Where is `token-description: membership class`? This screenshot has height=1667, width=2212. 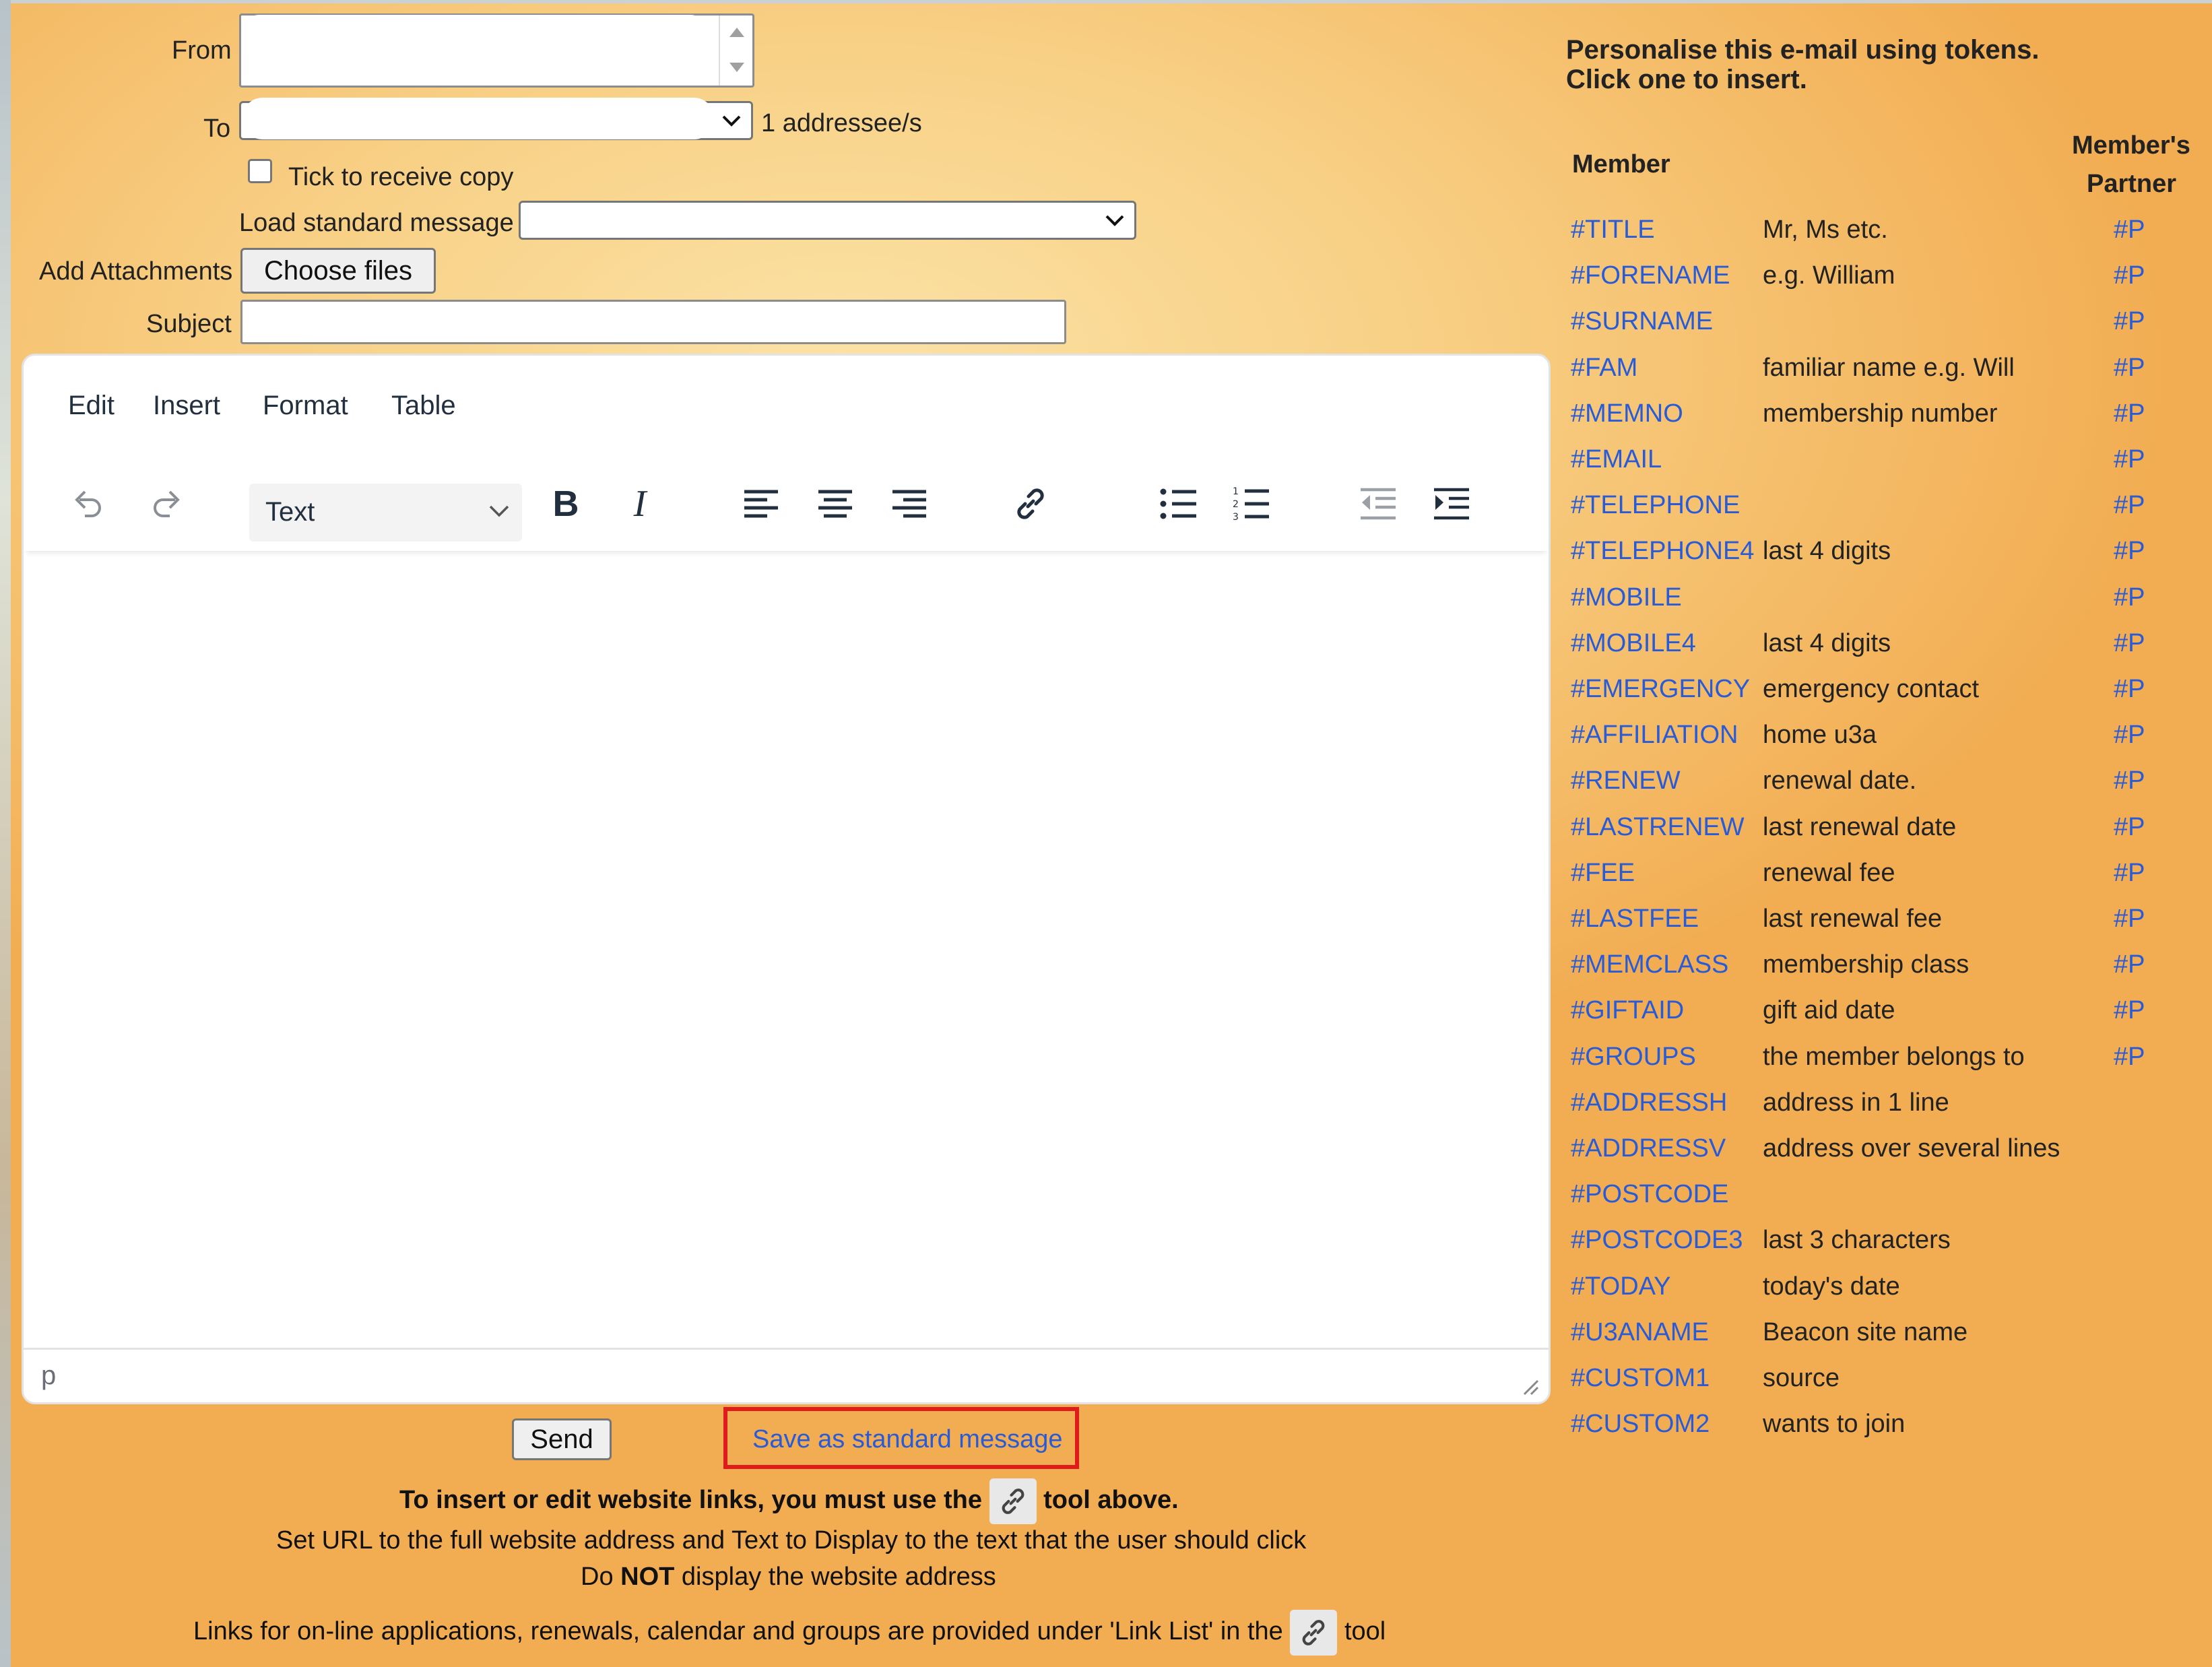 token-description: membership class is located at coordinates (1866, 964).